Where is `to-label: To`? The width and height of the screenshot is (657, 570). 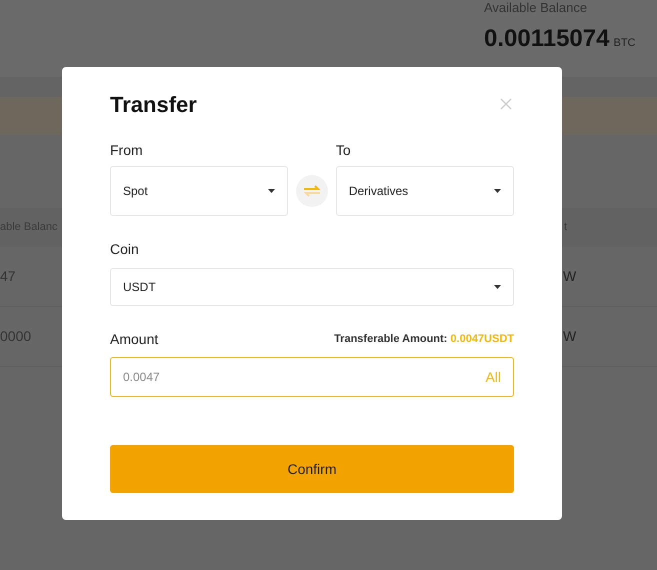
to-label: To is located at coordinates (344, 150).